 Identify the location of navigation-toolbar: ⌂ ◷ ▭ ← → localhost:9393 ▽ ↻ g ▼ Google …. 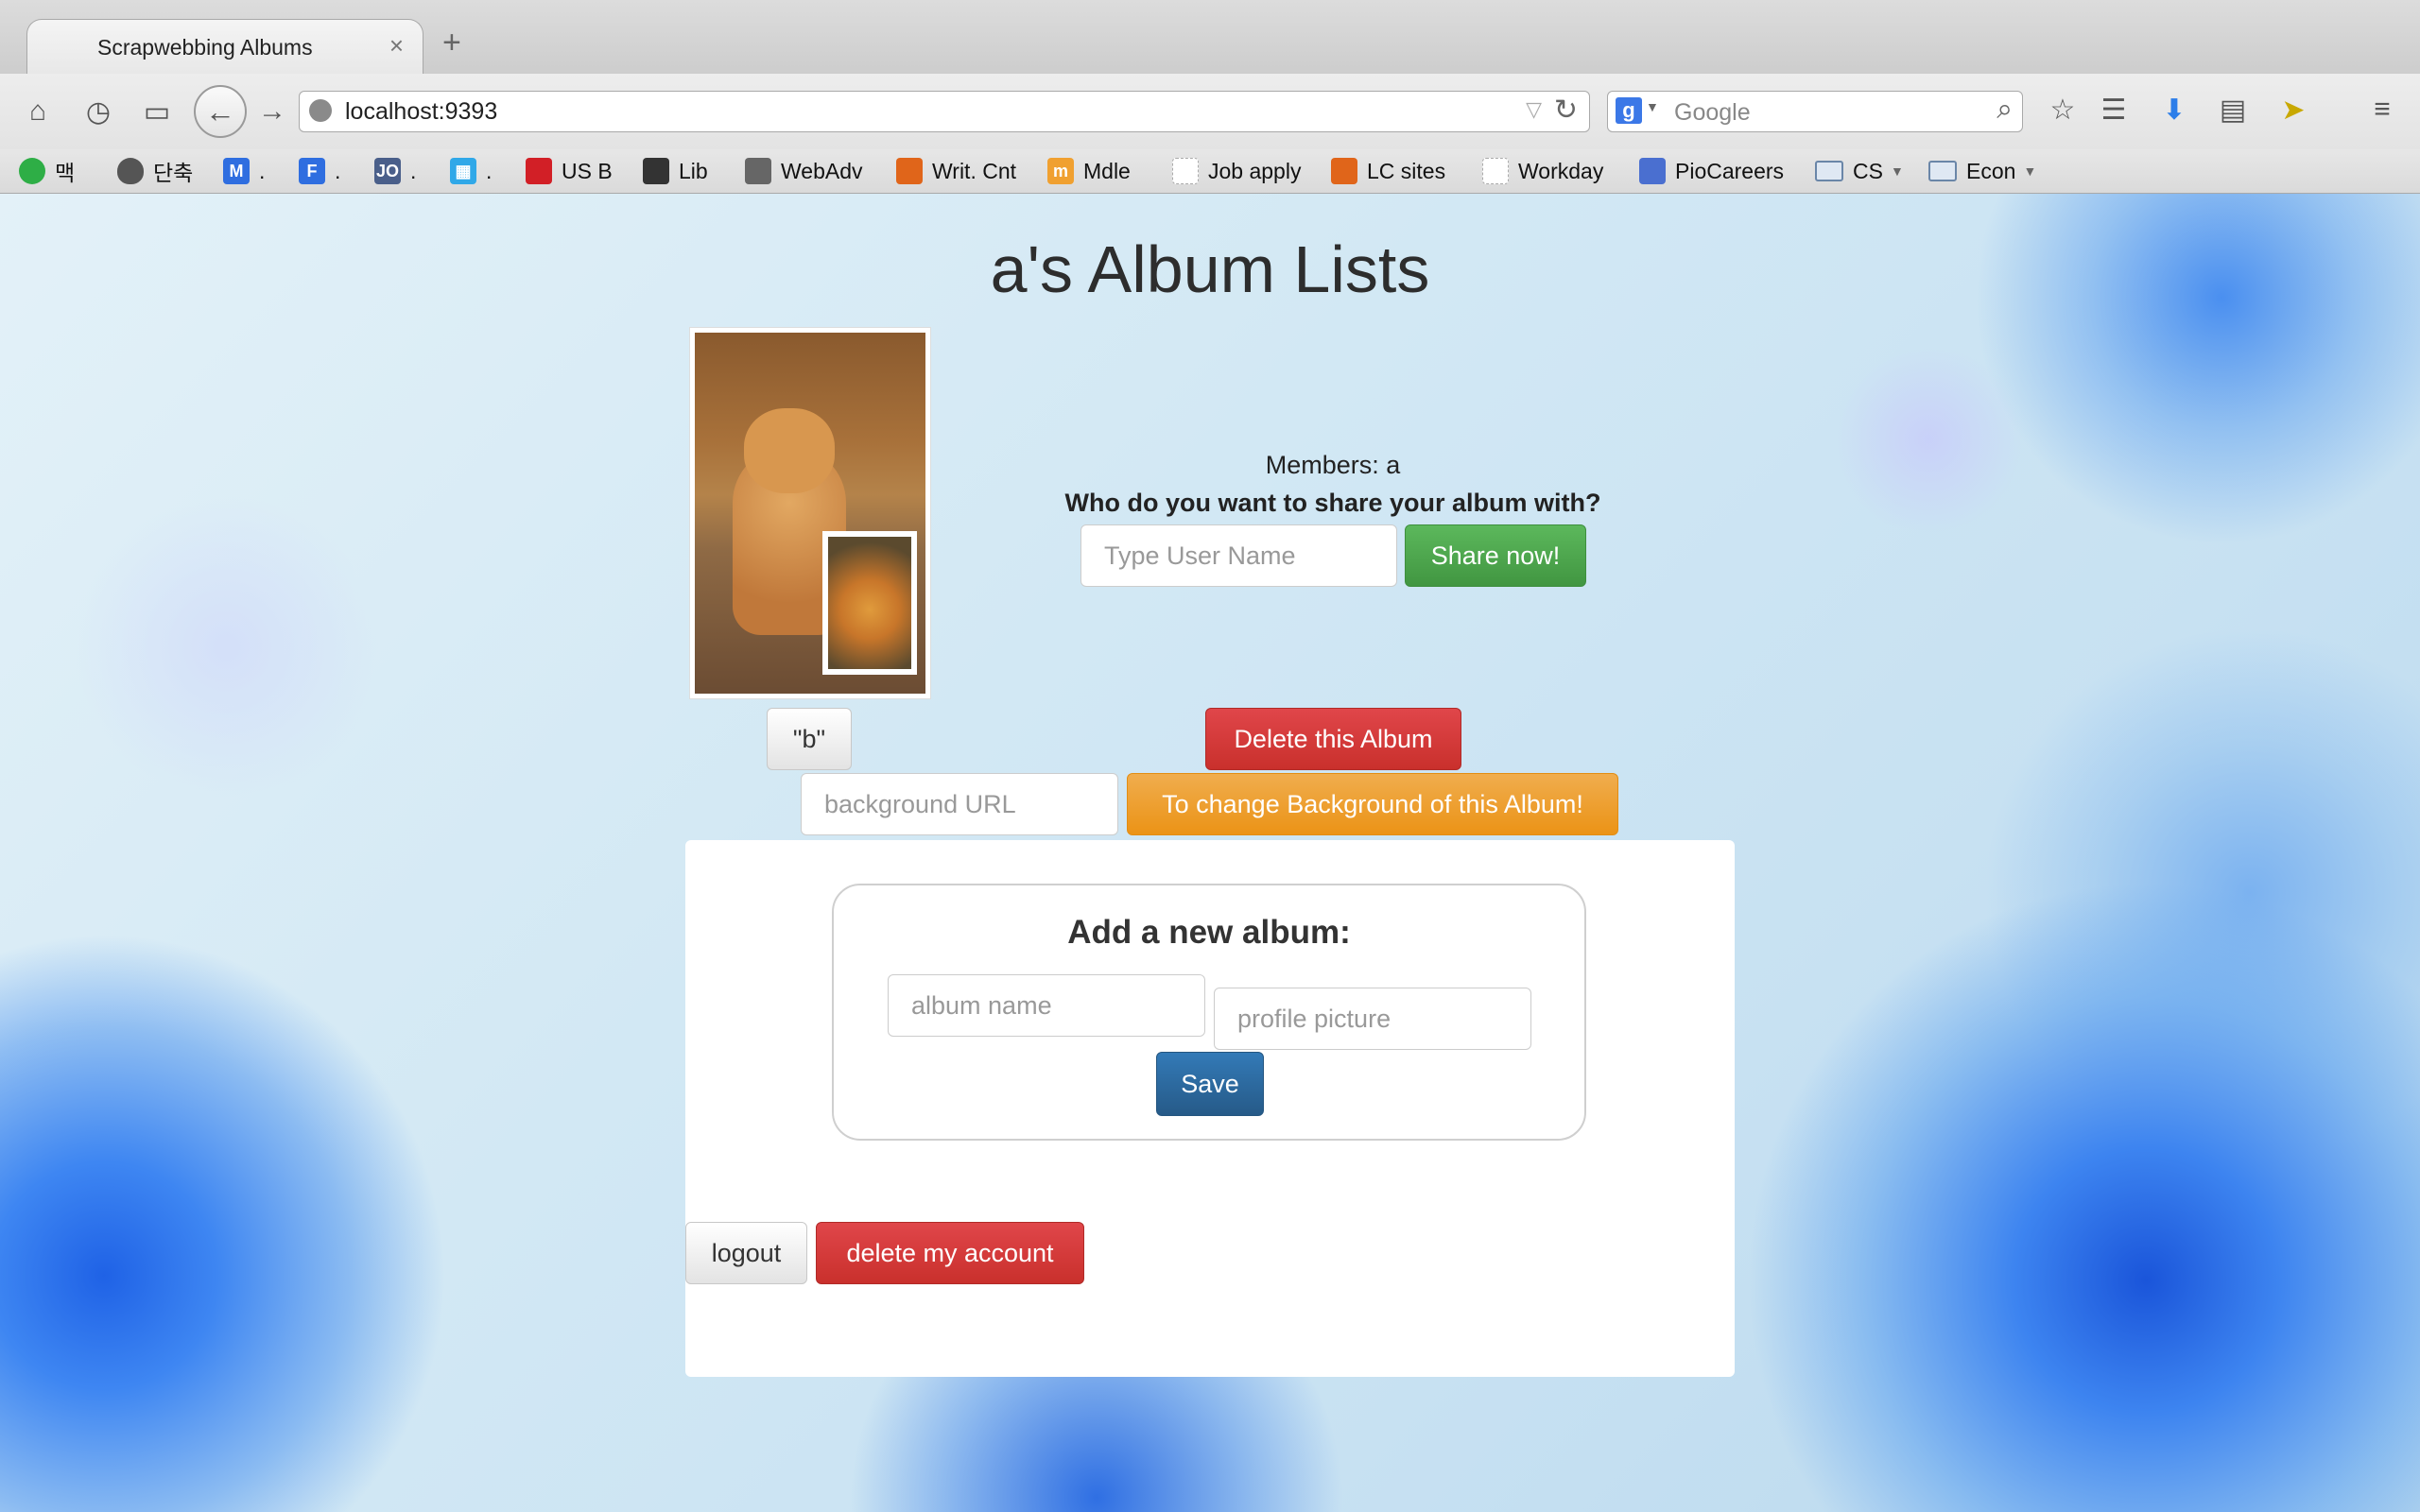
(1210, 111).